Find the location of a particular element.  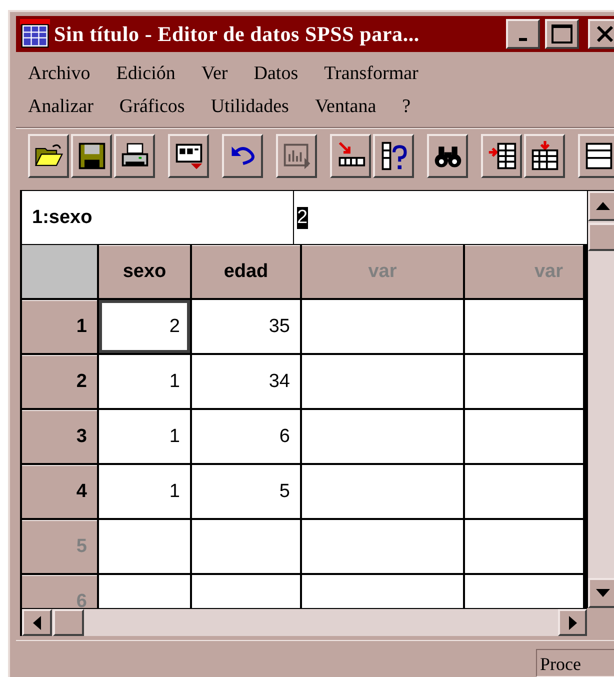

menu-item: Analizar is located at coordinates (61, 107).